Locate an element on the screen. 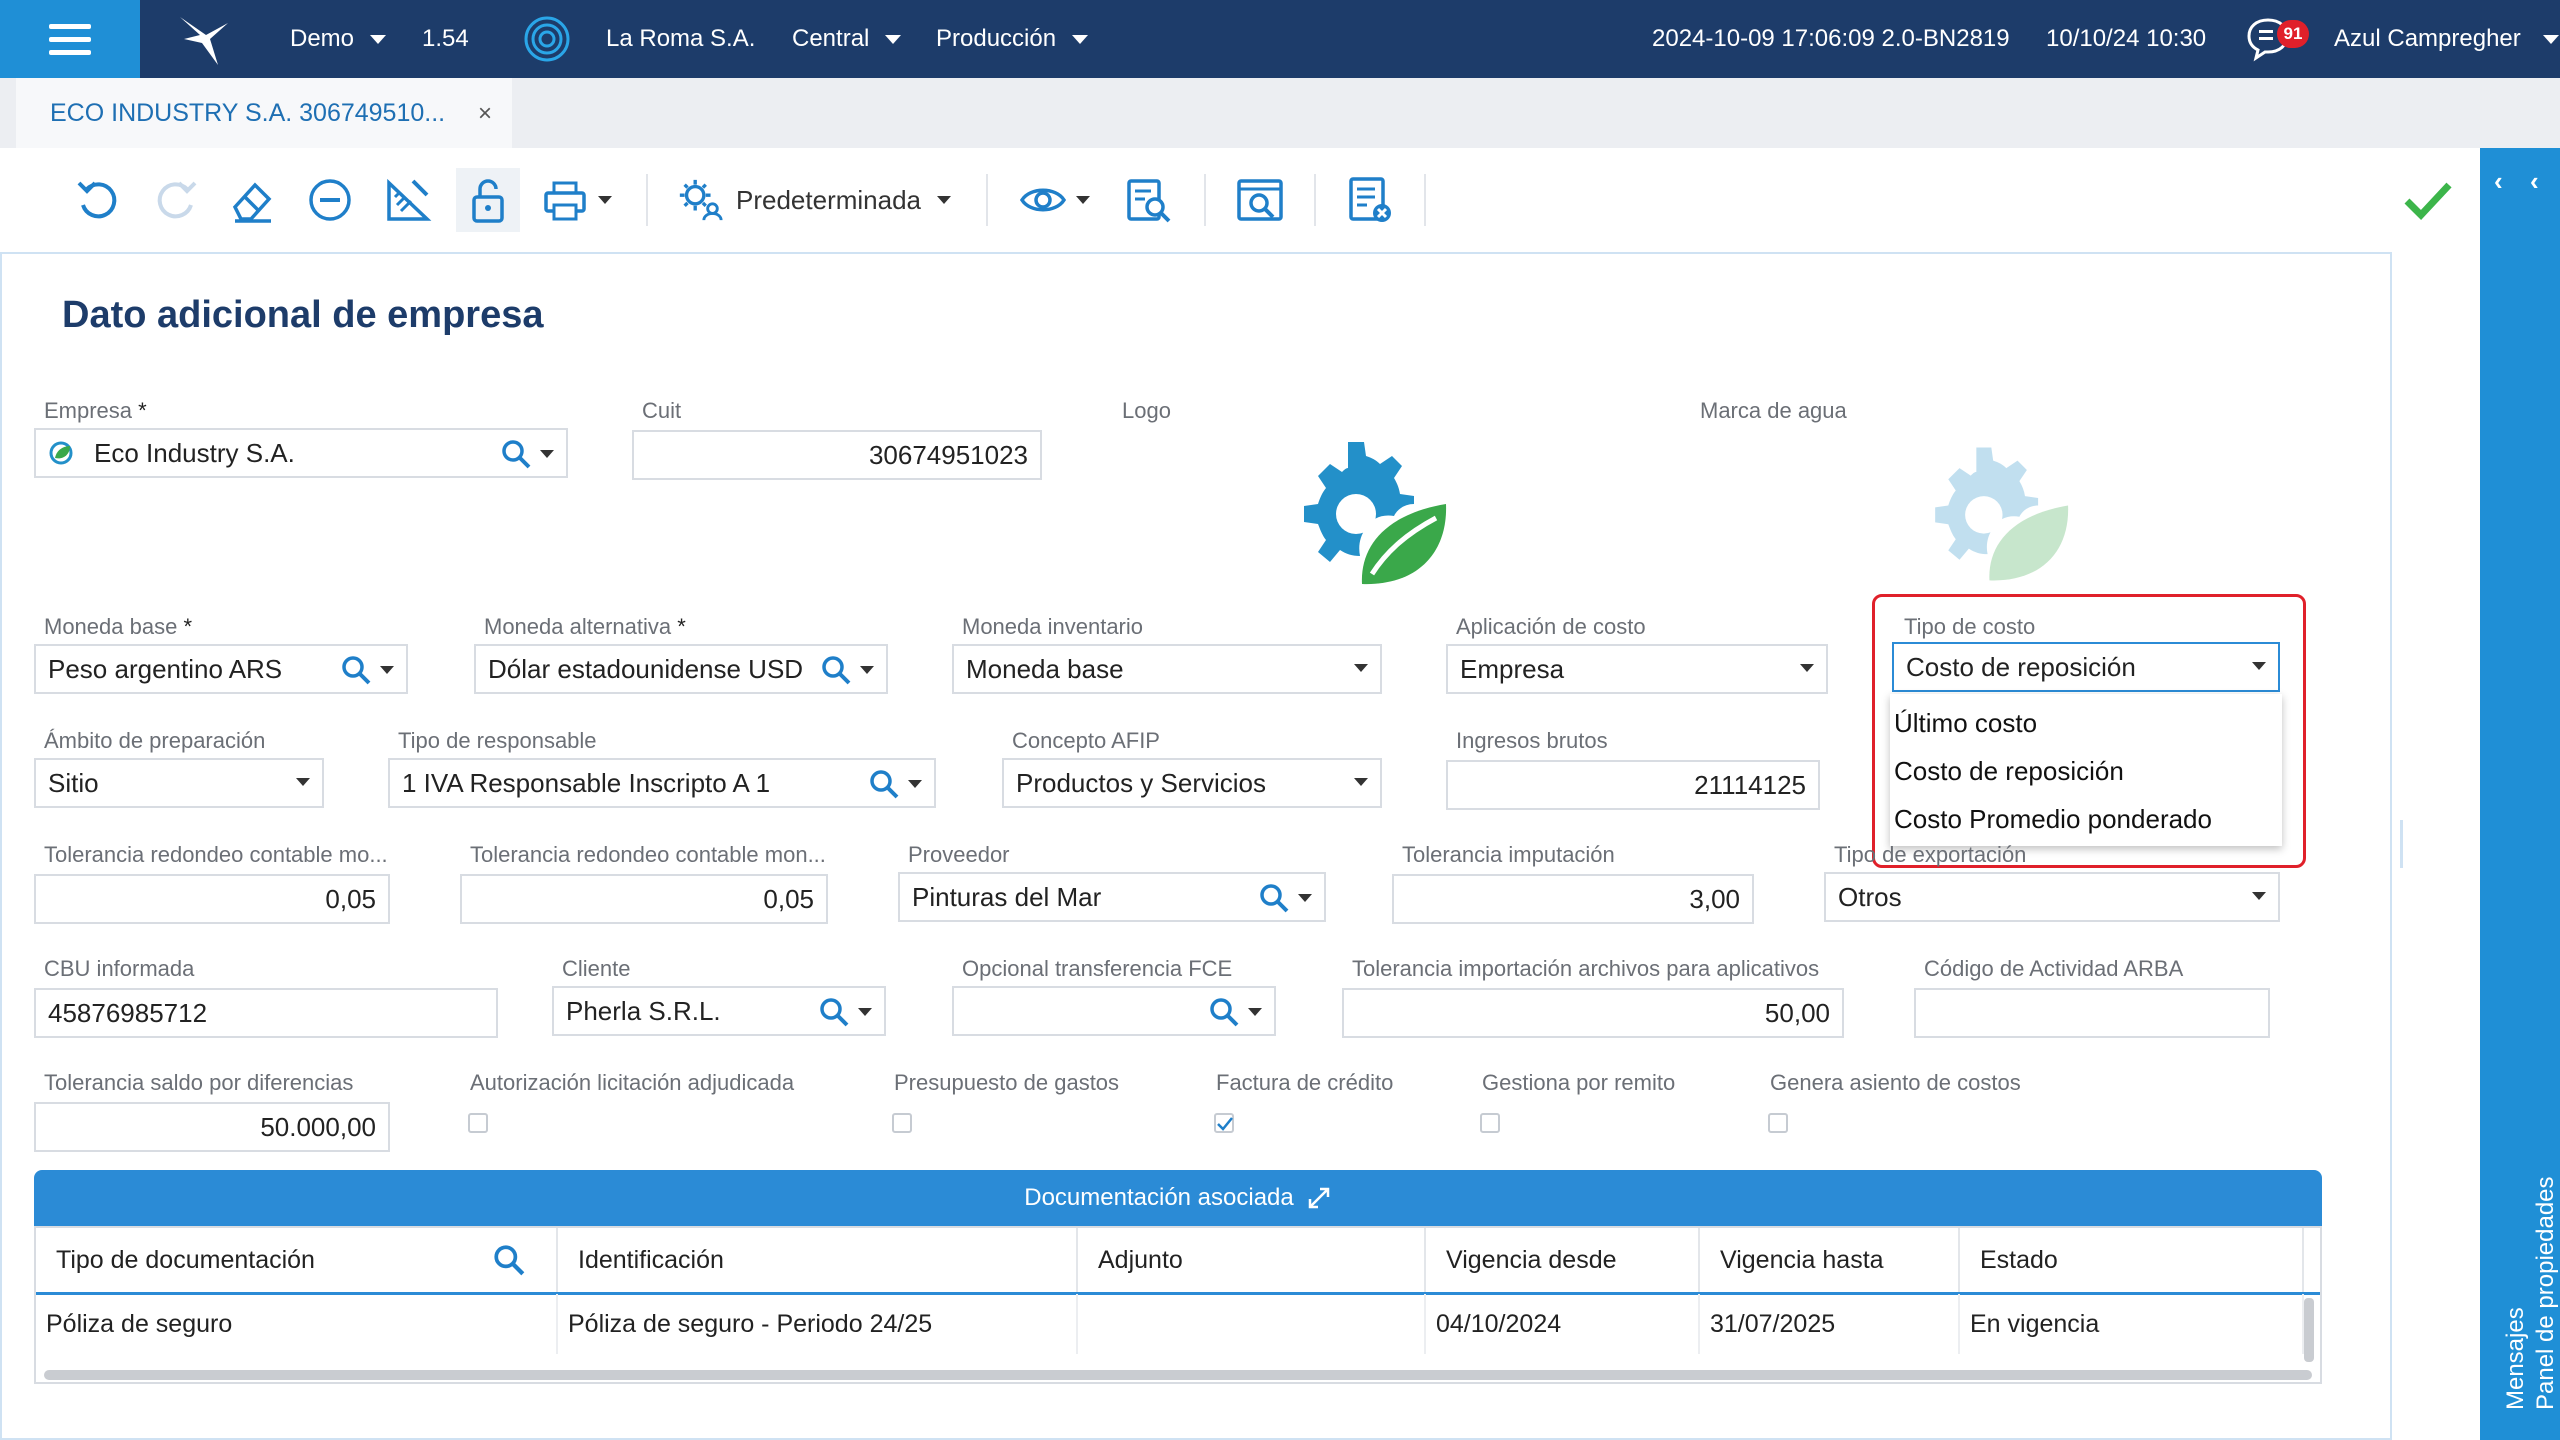  tol-importacion-field: 50,00 is located at coordinates (1593, 1013).